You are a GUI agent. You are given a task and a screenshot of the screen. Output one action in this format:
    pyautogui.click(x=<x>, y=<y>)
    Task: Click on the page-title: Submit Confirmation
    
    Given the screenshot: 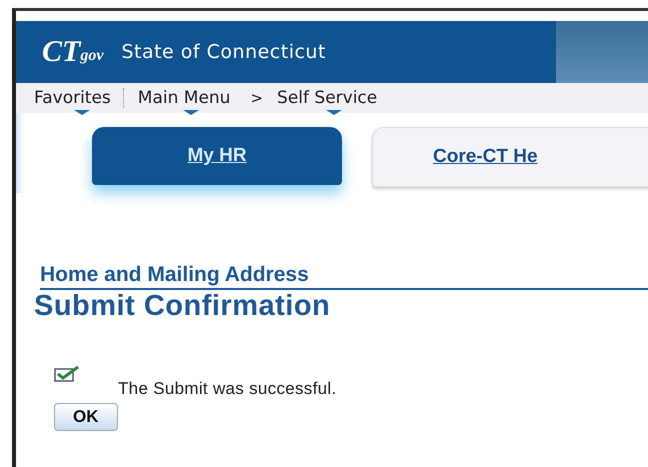 What is the action you would take?
    pyautogui.click(x=183, y=306)
    